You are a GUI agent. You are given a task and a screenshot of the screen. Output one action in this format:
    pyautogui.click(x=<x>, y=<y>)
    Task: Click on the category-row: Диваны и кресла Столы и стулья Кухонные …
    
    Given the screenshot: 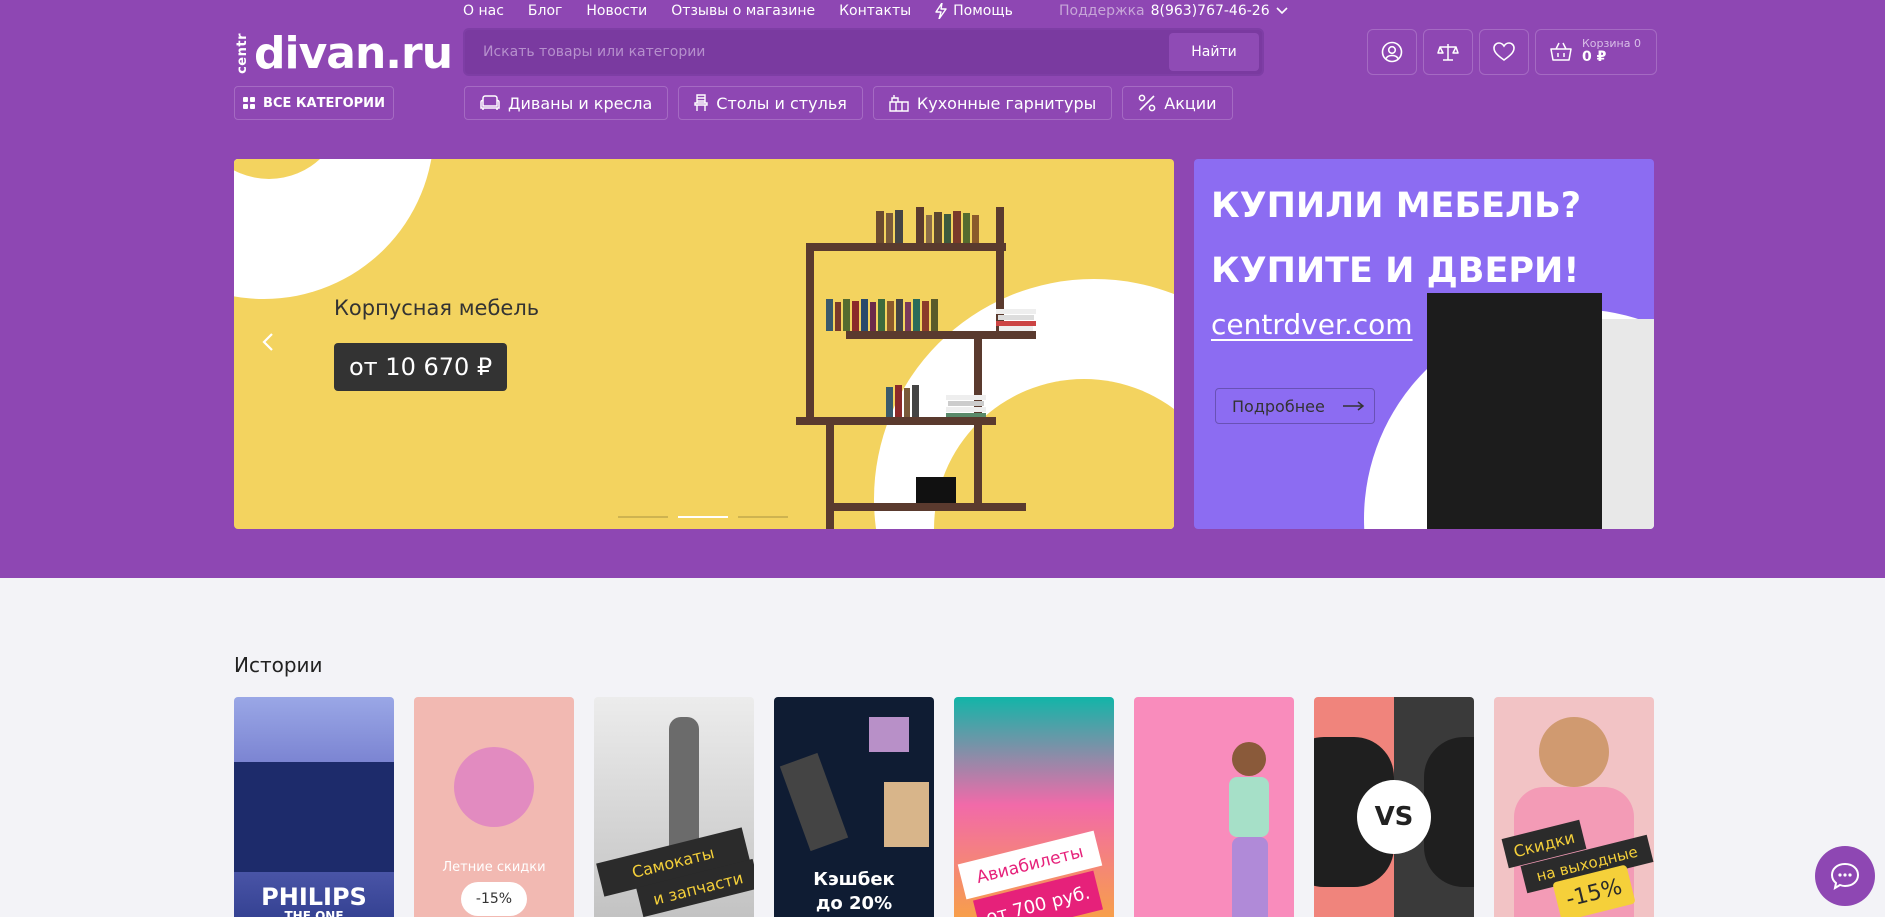 What is the action you would take?
    pyautogui.click(x=848, y=103)
    